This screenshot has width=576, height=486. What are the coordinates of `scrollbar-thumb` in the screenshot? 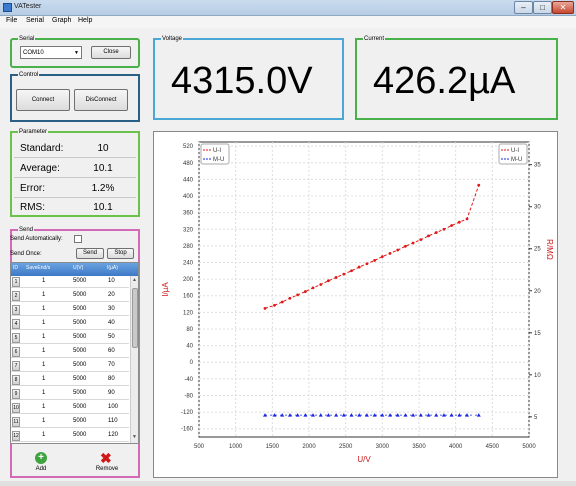 It's located at (135, 318).